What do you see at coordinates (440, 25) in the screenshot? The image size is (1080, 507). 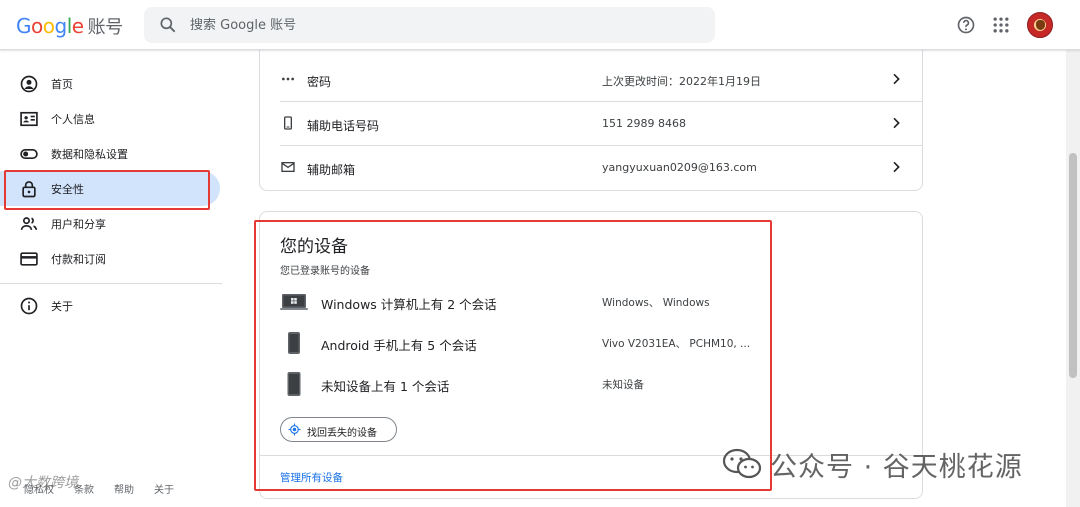 I see `search-input` at bounding box center [440, 25].